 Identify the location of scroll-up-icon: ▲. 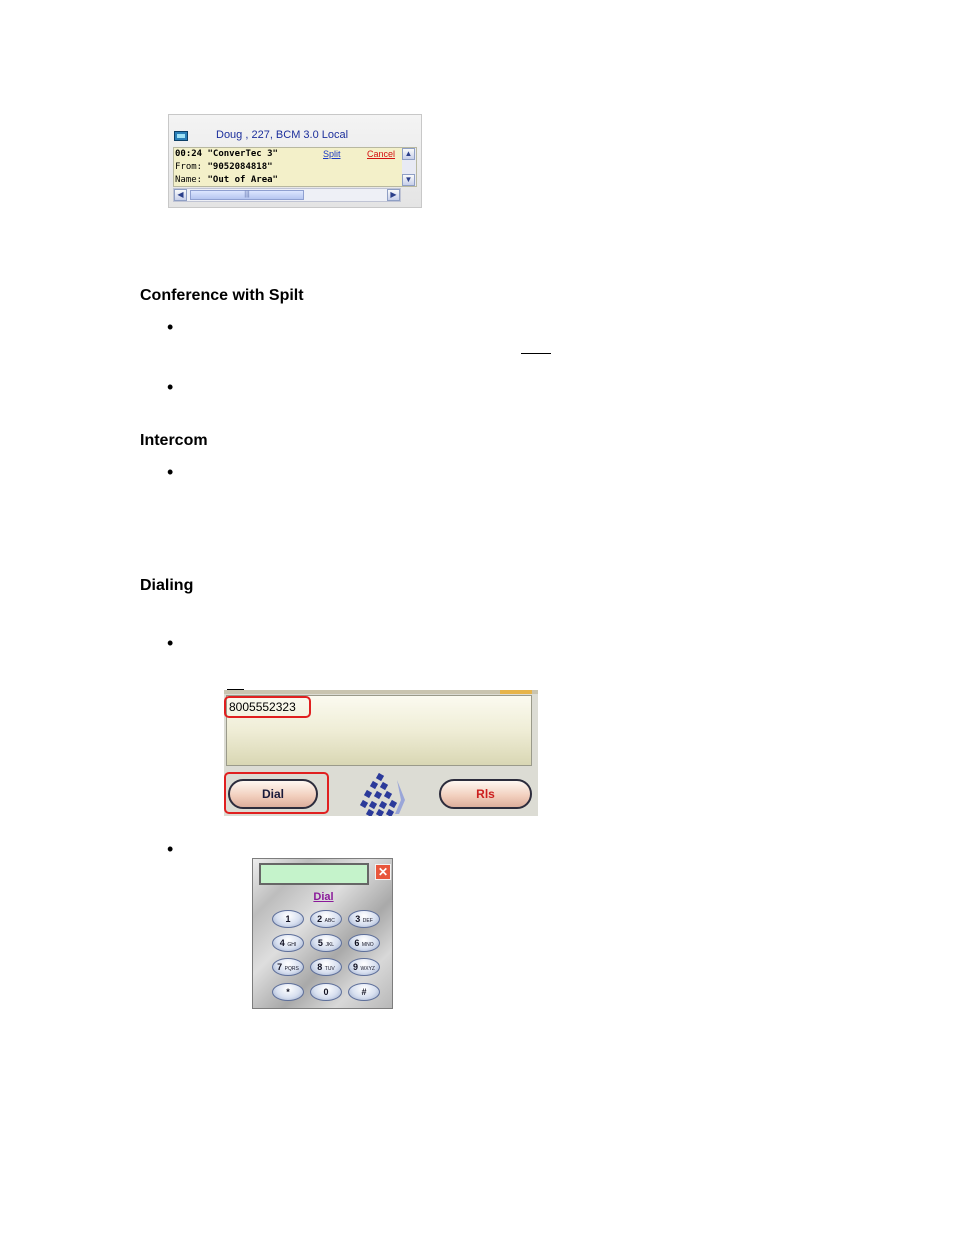
(408, 154).